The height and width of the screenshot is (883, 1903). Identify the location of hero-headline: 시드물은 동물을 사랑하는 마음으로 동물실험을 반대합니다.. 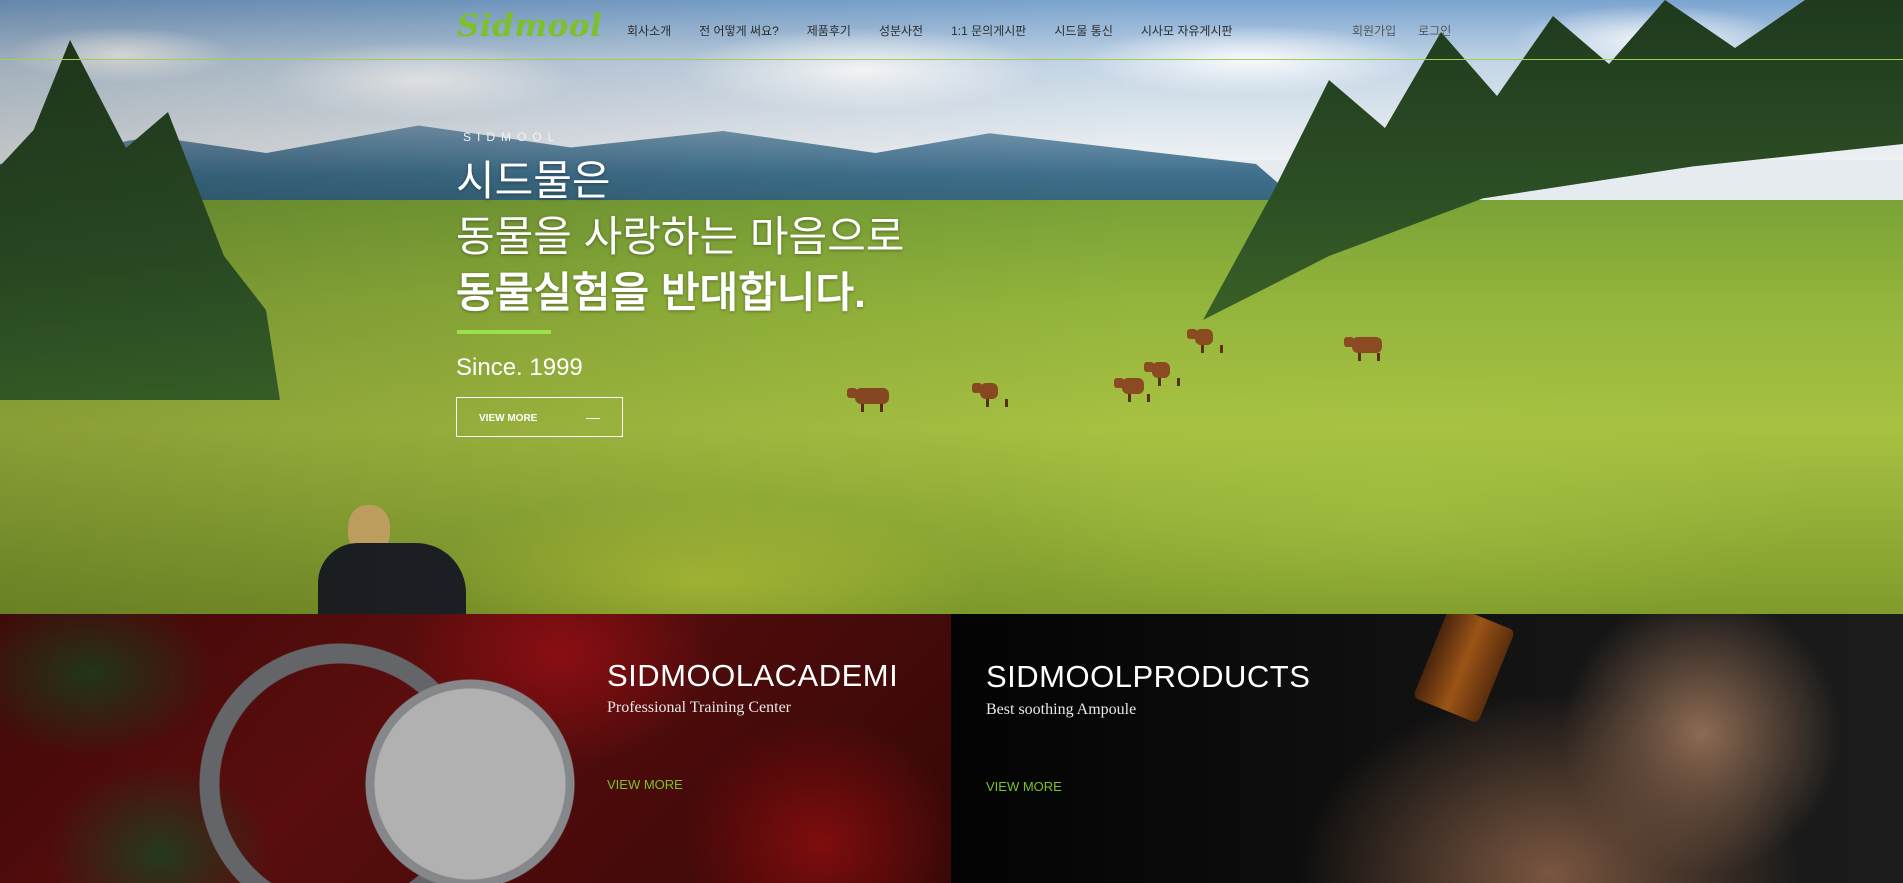
(680, 237).